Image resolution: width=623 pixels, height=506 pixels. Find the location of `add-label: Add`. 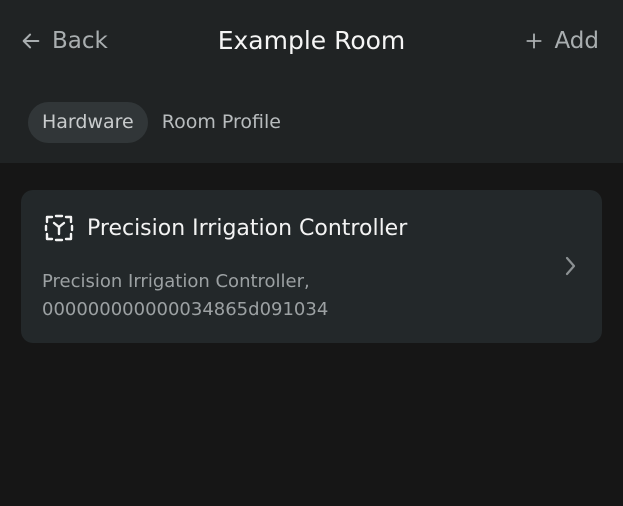

add-label: Add is located at coordinates (576, 41).